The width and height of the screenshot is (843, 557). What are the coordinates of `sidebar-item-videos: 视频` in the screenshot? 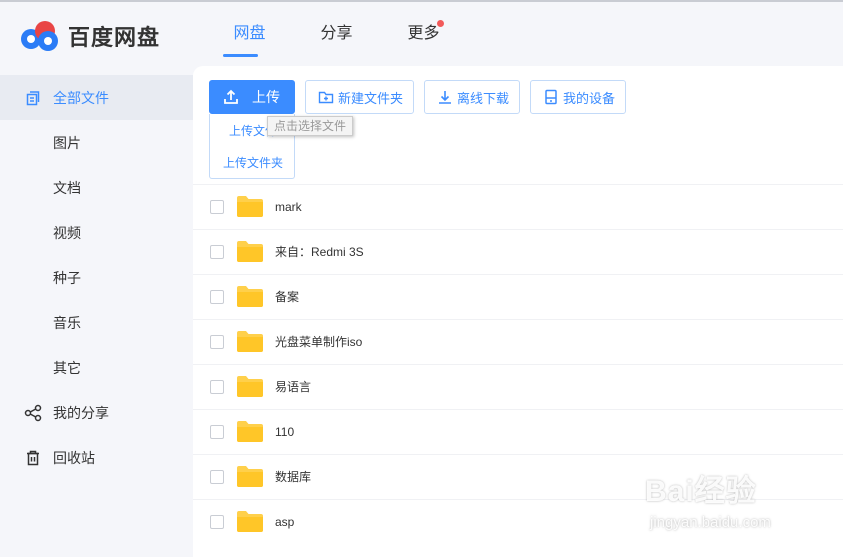 It's located at (96, 232).